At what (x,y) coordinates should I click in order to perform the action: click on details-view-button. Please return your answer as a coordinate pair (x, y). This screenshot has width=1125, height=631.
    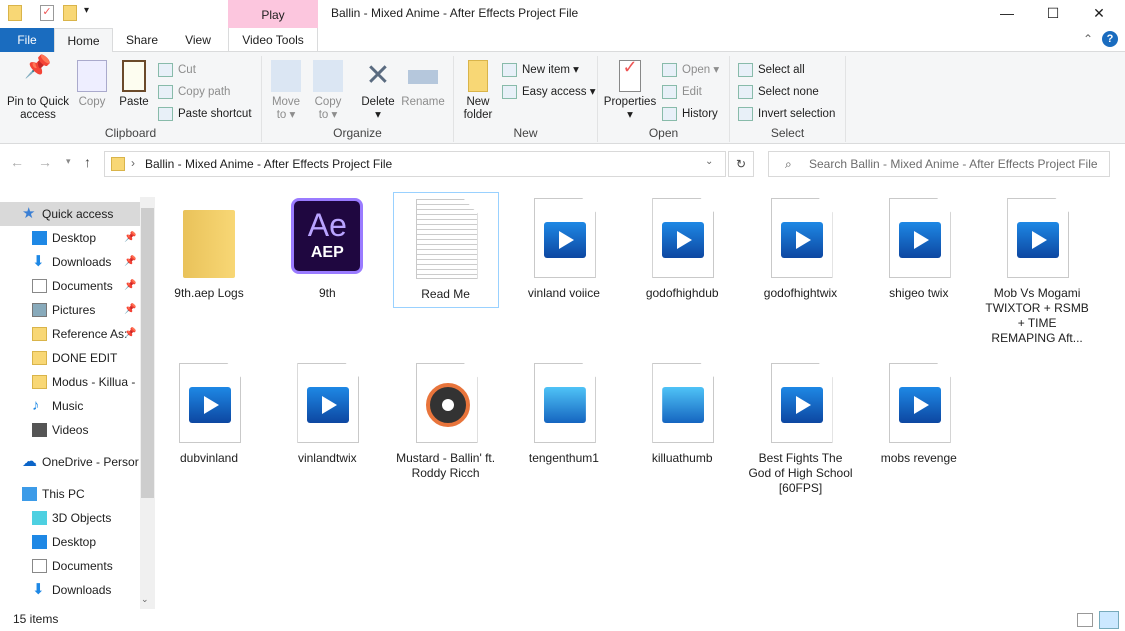
    Looking at the image, I should click on (1085, 620).